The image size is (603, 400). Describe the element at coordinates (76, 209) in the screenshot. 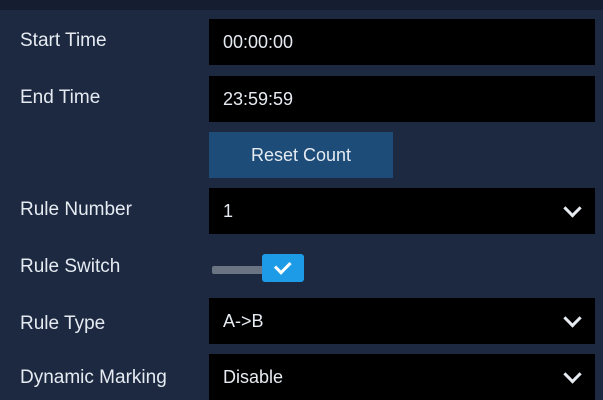

I see `rule-number-label: Rule Number` at that location.